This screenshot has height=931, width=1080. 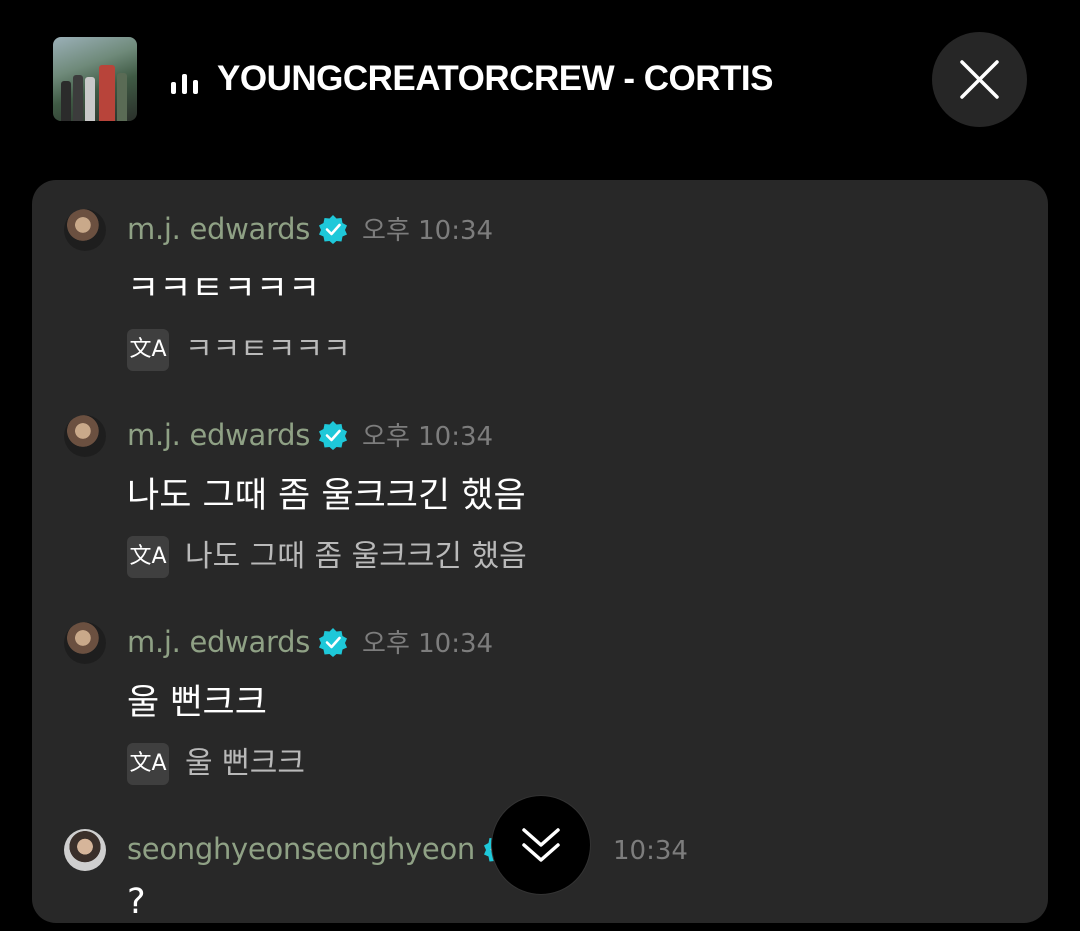 I want to click on message-text: ?, so click(x=136, y=902).